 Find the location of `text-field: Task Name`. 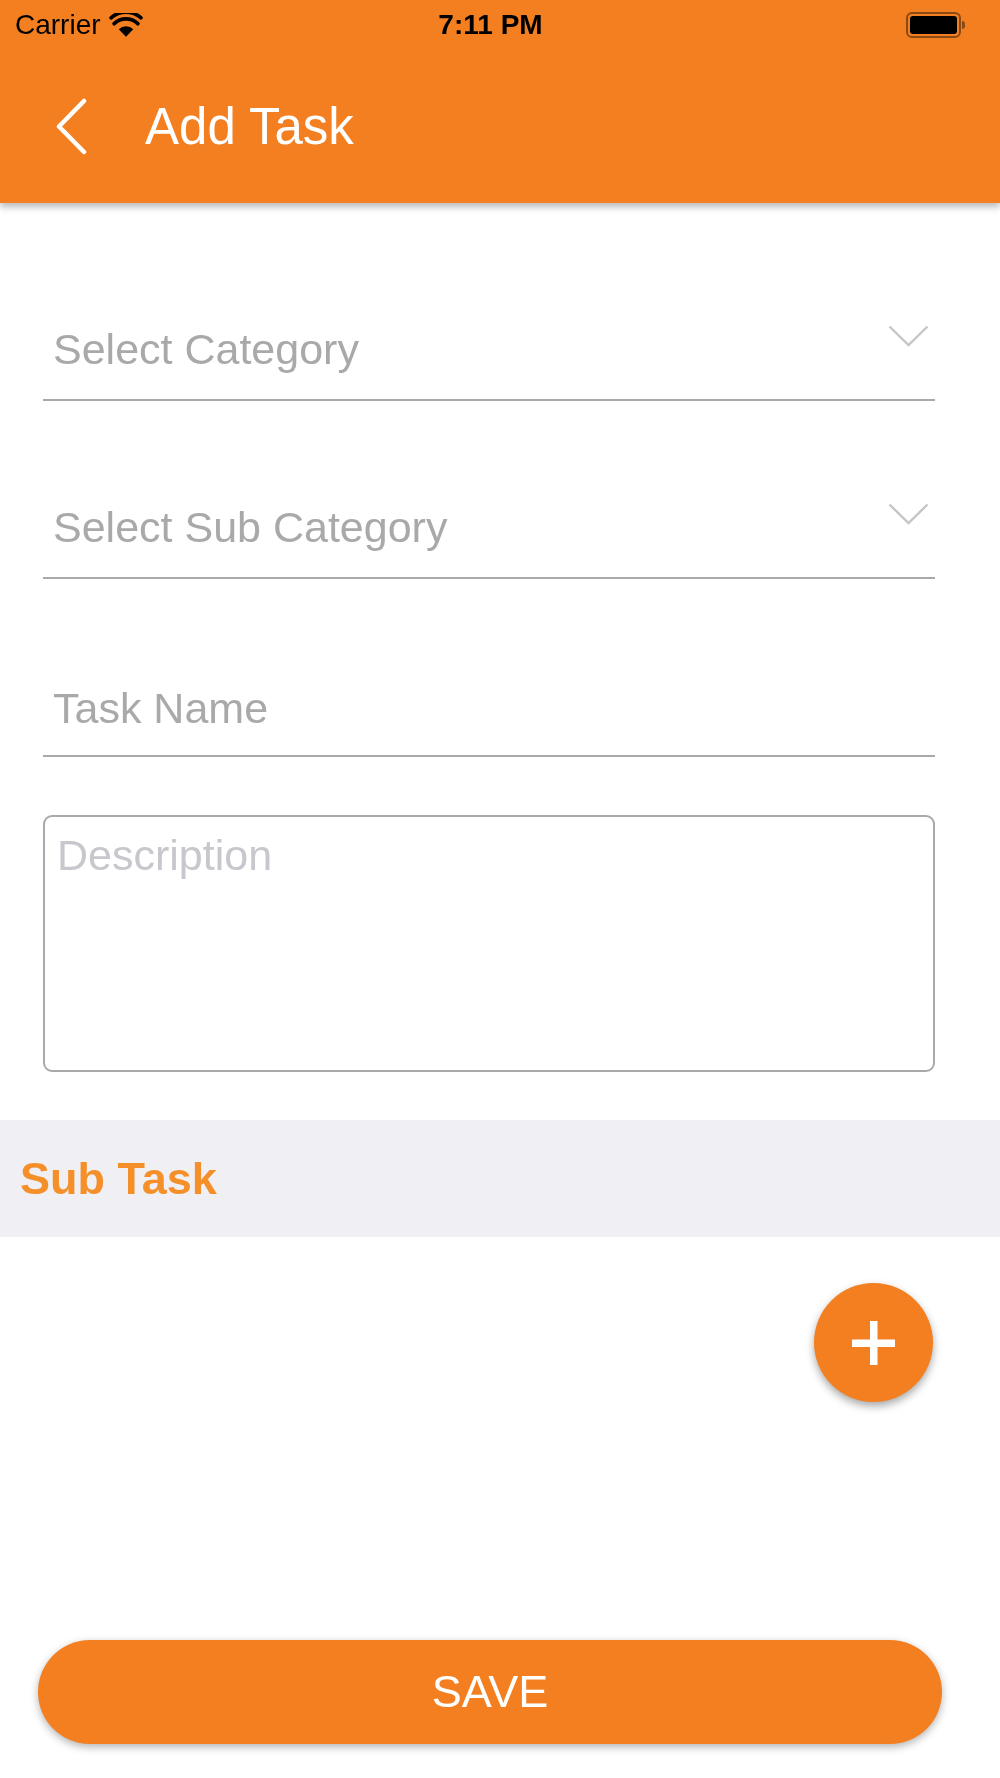

text-field: Task Name is located at coordinates (489, 706).